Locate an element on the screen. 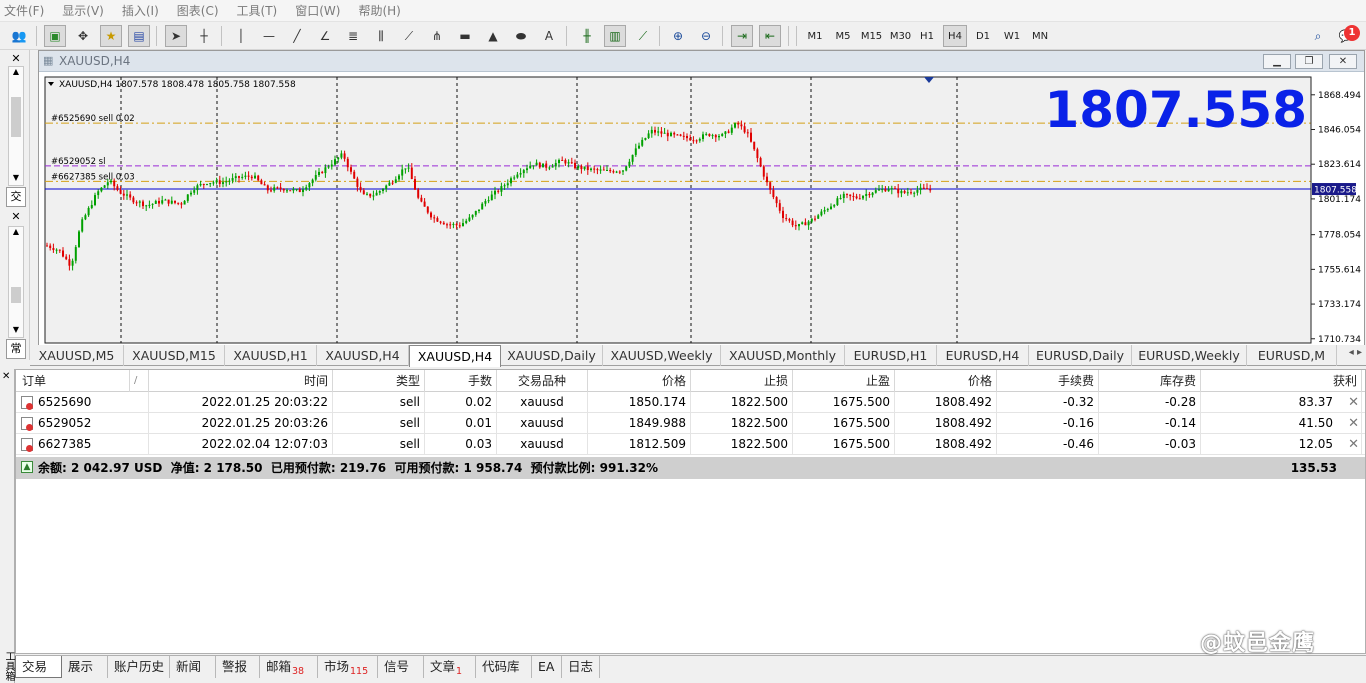  menu-charts: 图表(C) is located at coordinates (198, 10).